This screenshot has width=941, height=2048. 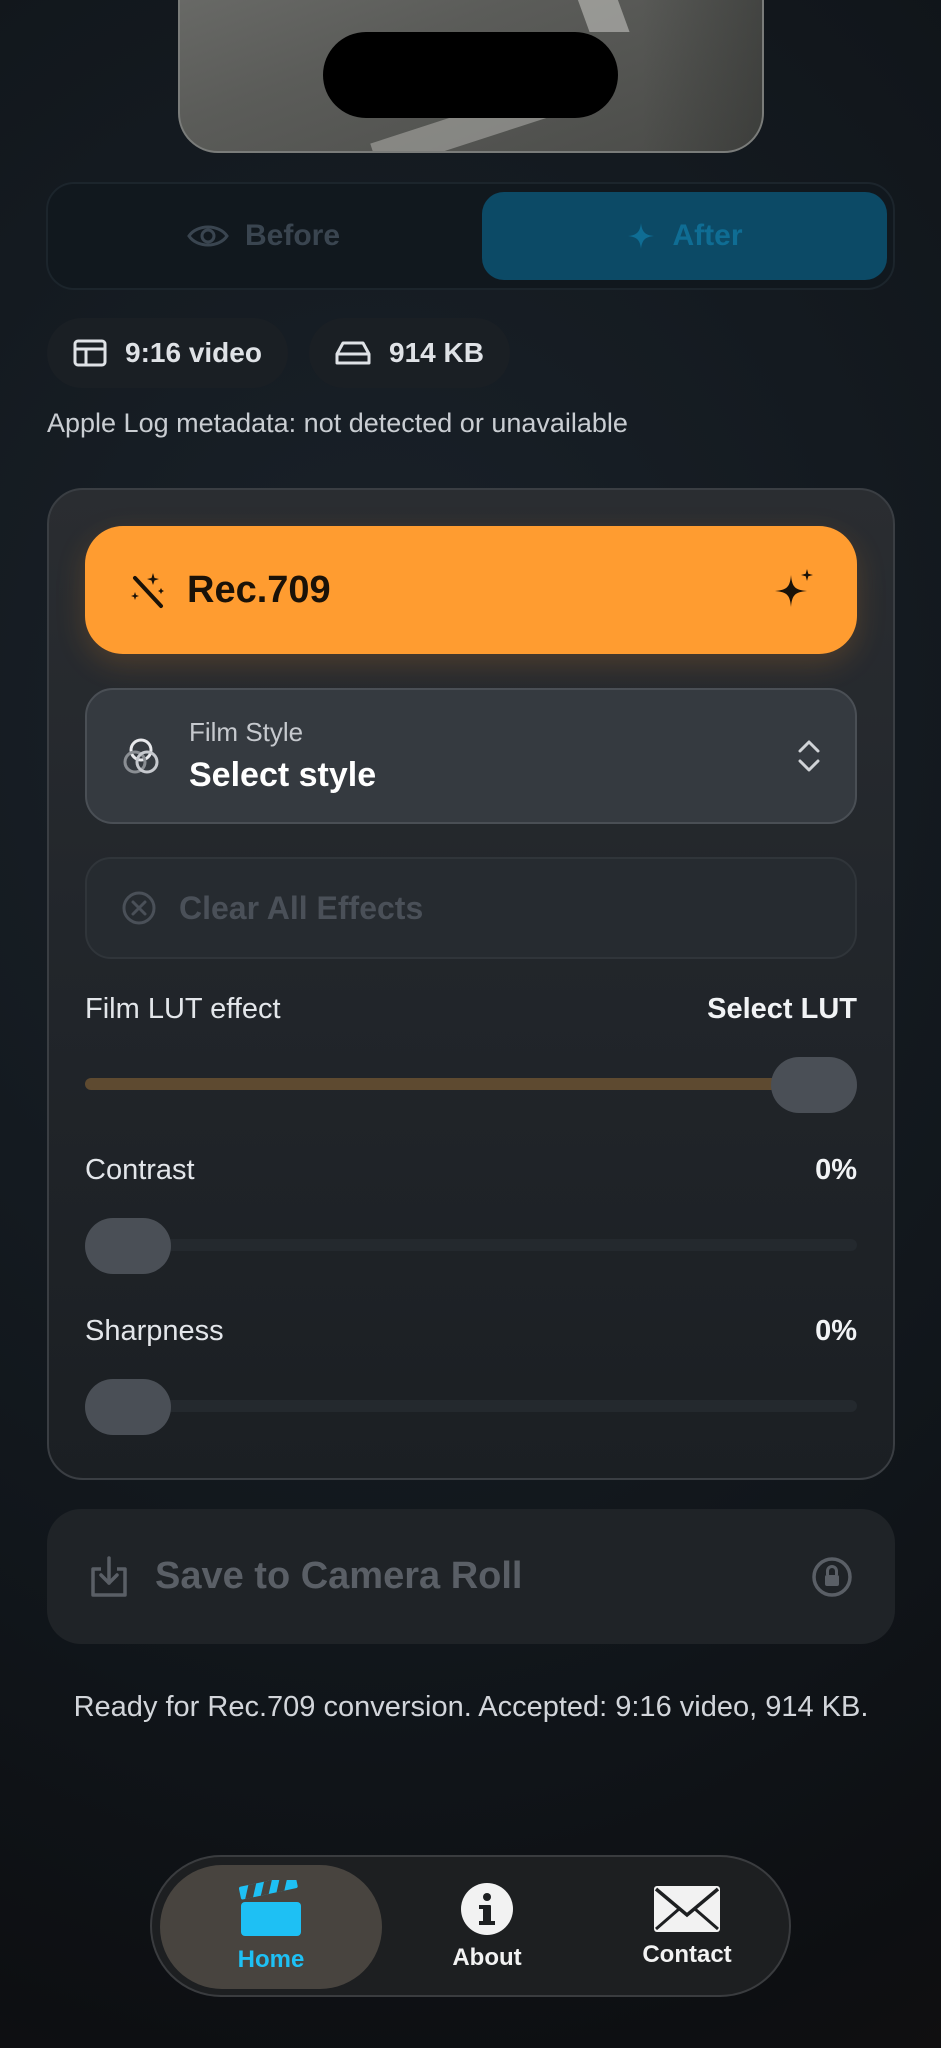 I want to click on dynamic-island, so click(x=470, y=75).